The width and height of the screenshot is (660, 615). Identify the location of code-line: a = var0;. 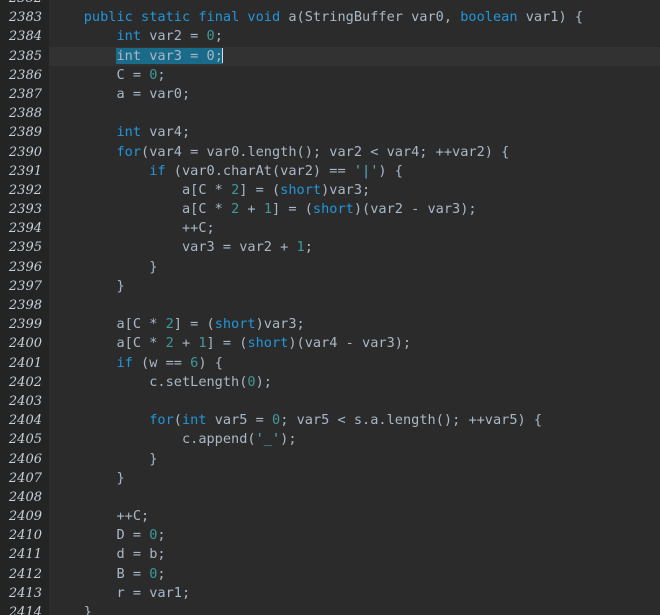
(354, 94).